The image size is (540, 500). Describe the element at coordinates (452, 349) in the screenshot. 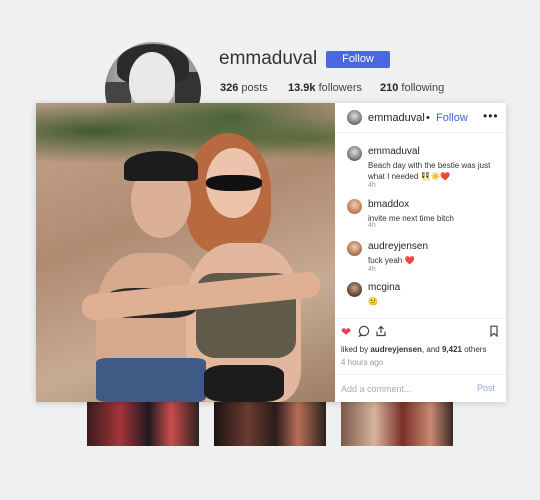

I see `likes-count: 9,421` at that location.